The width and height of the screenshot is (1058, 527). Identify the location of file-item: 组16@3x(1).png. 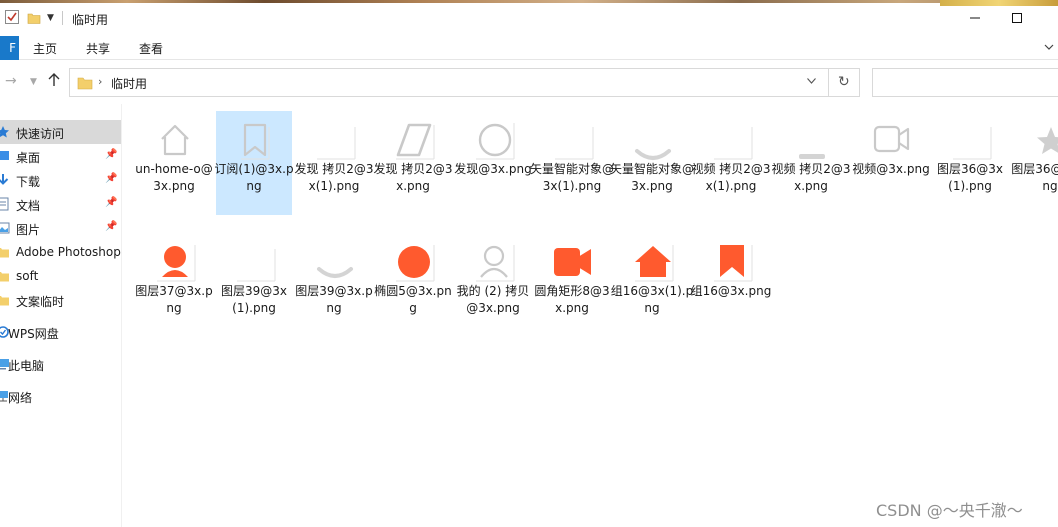
(652, 285).